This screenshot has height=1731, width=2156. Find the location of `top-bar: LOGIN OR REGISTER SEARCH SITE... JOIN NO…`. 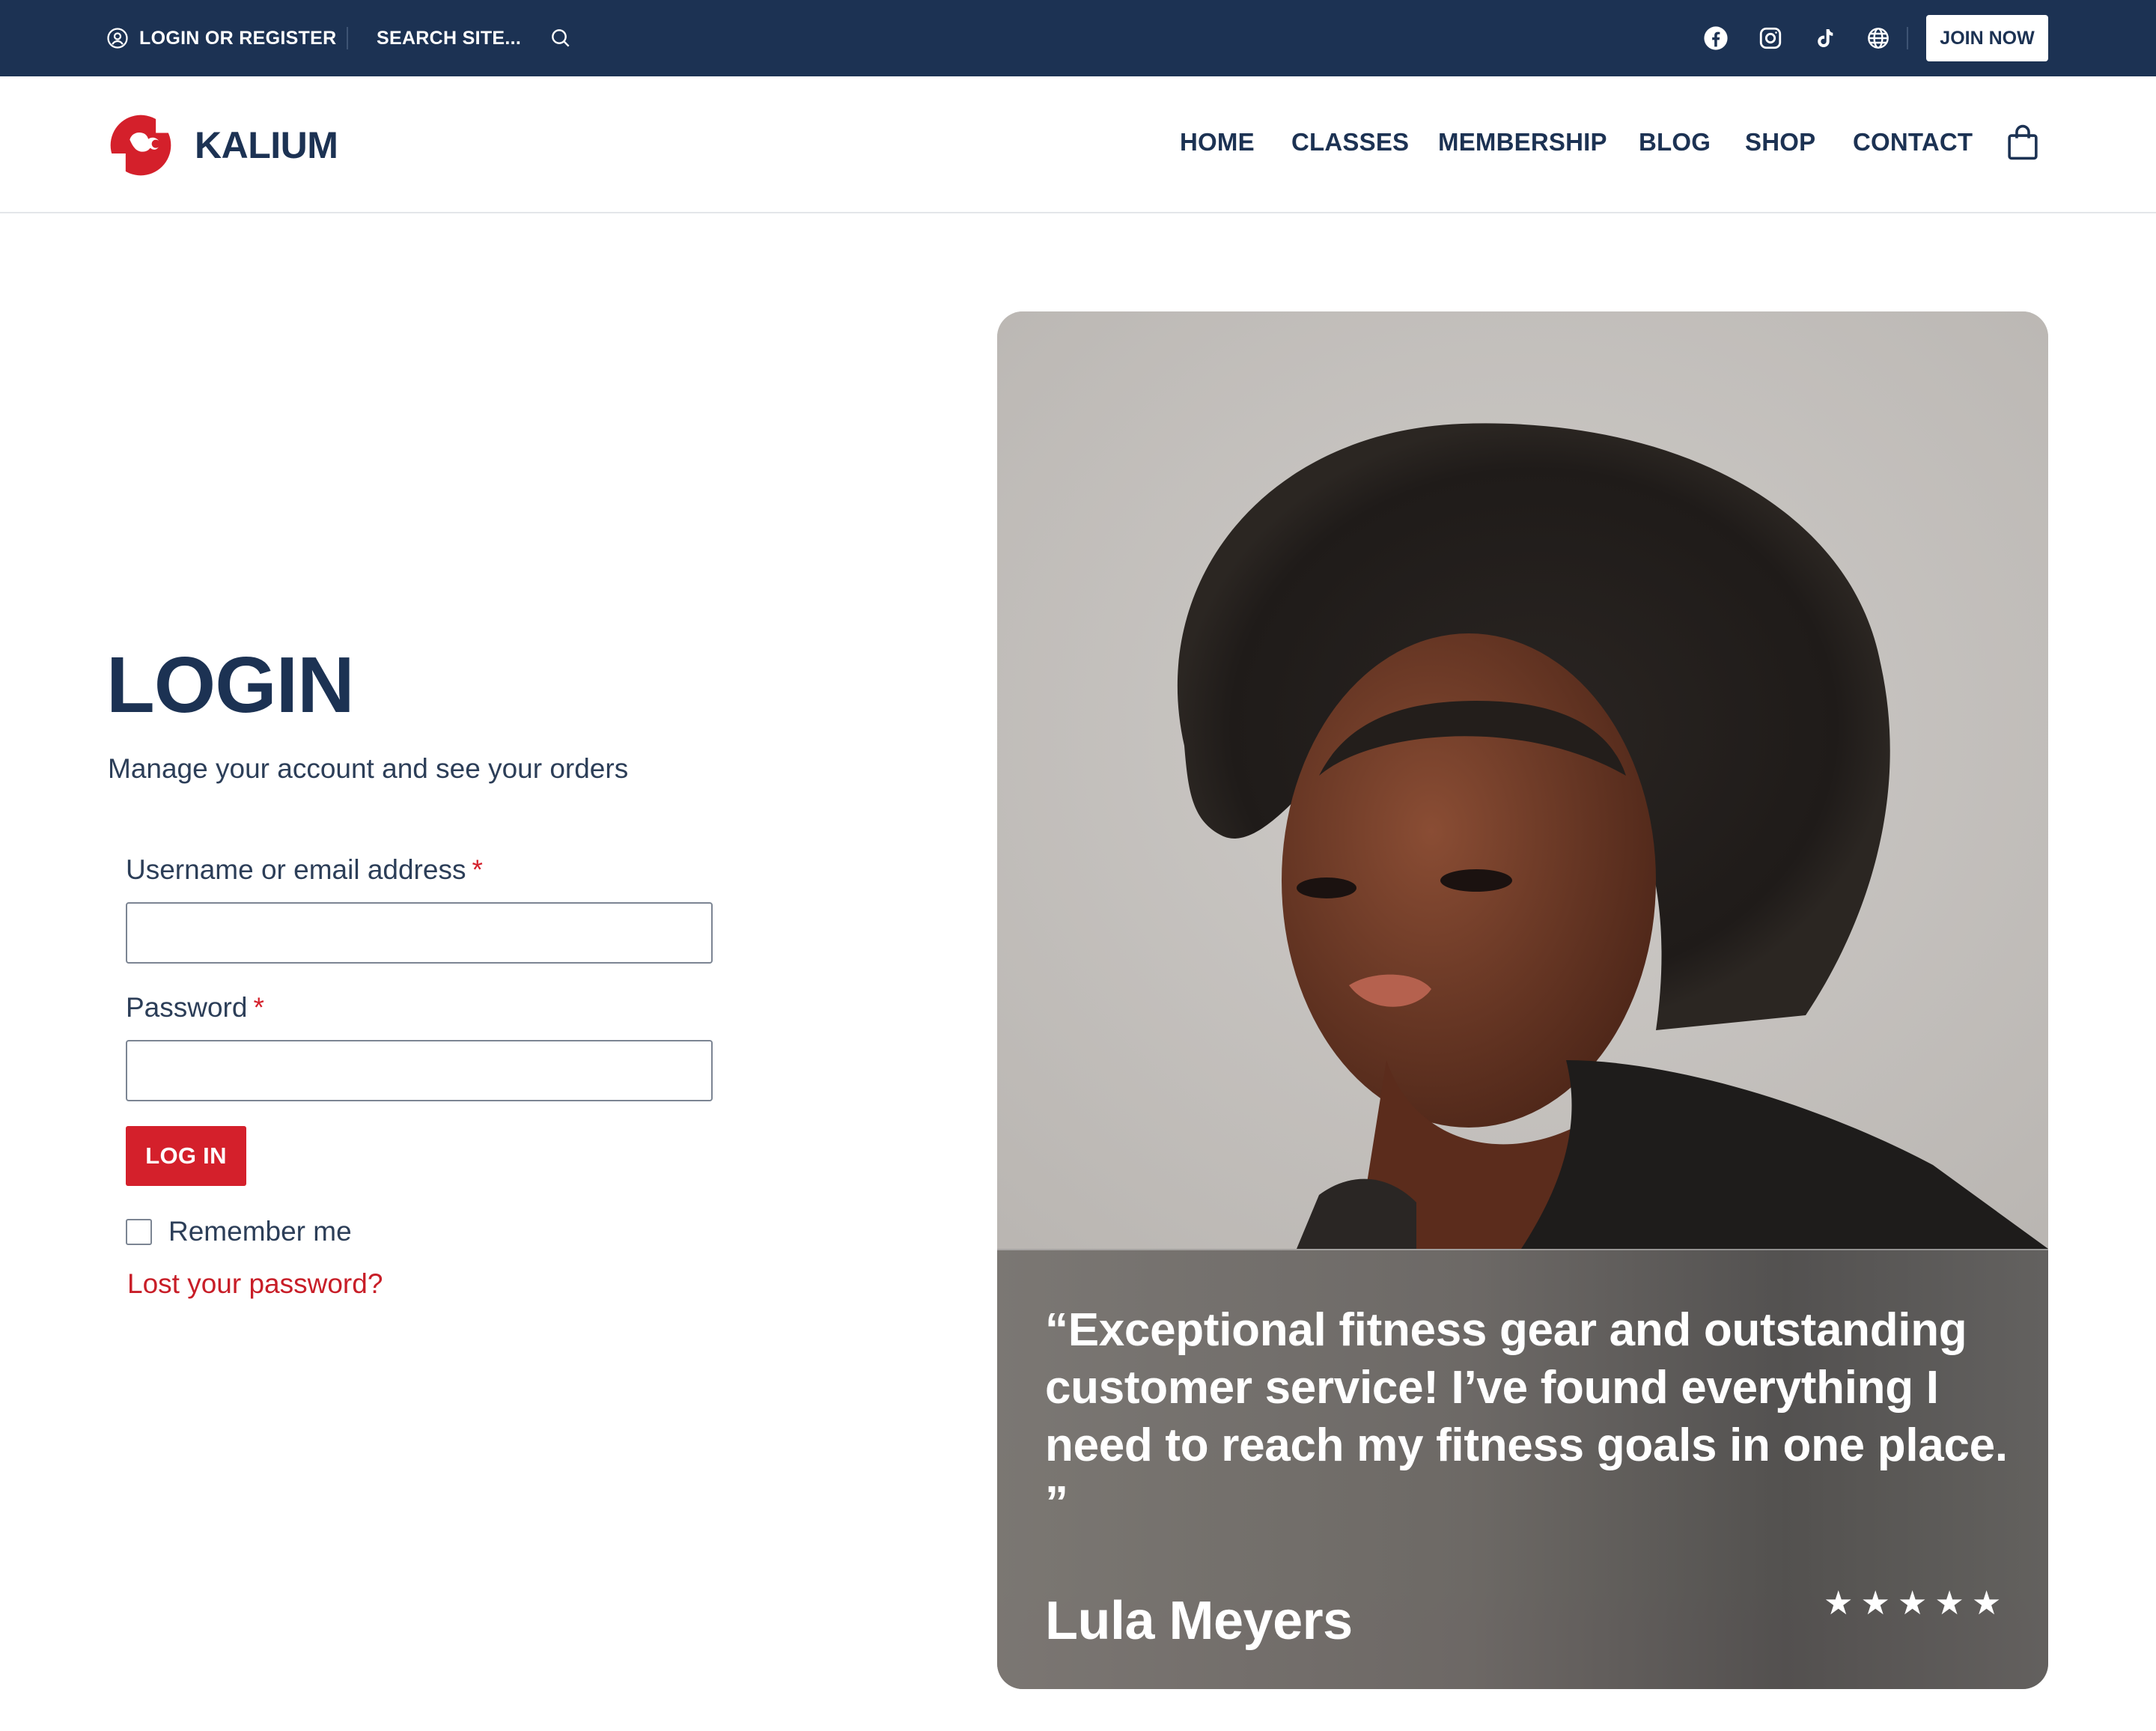

top-bar: LOGIN OR REGISTER SEARCH SITE... JOIN NO… is located at coordinates (1078, 38).